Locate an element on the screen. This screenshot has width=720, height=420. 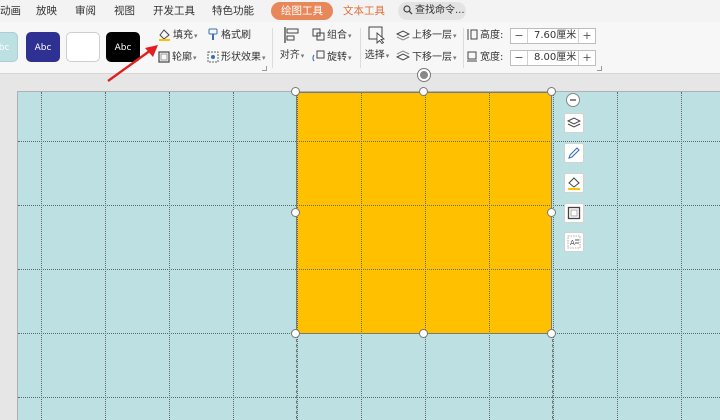
red-arrow-head-icon is located at coordinates (151, 51).